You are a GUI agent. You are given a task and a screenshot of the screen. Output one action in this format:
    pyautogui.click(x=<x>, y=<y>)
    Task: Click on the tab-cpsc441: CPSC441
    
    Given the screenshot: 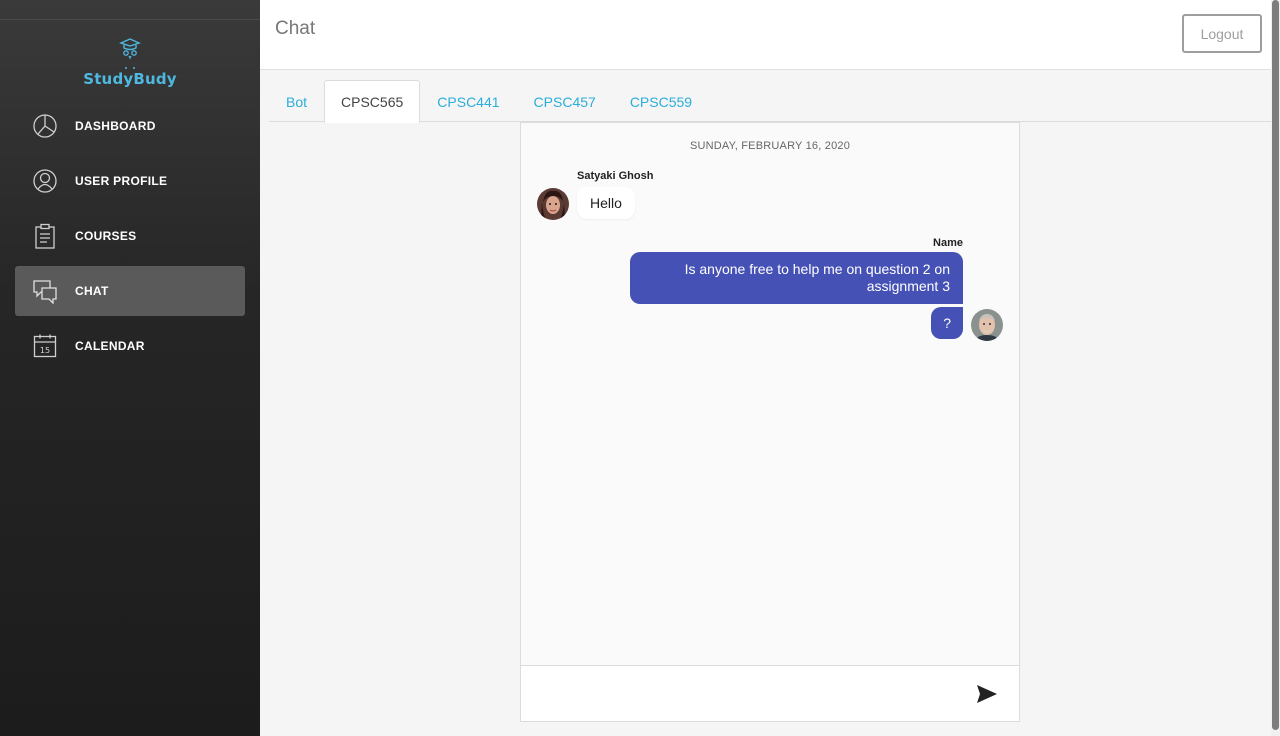 What is the action you would take?
    pyautogui.click(x=468, y=101)
    